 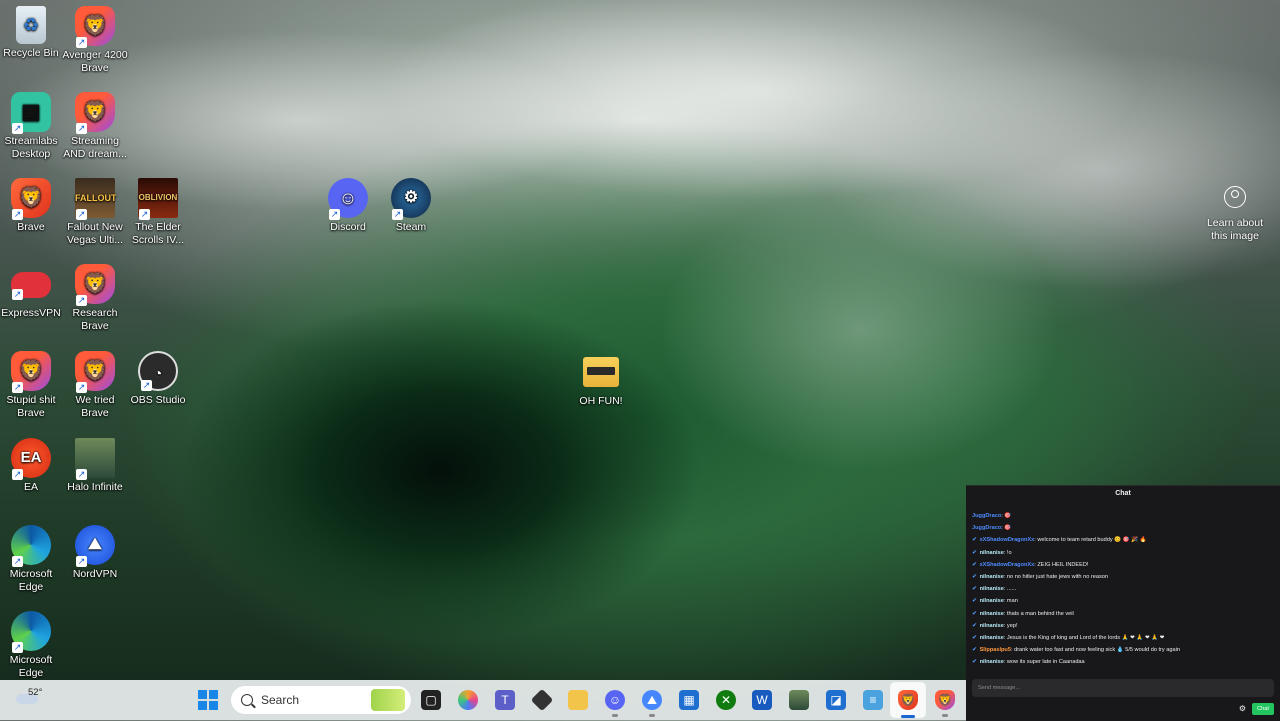 I want to click on chat-message: JuggDraco: 🎯, so click(x=992, y=528).